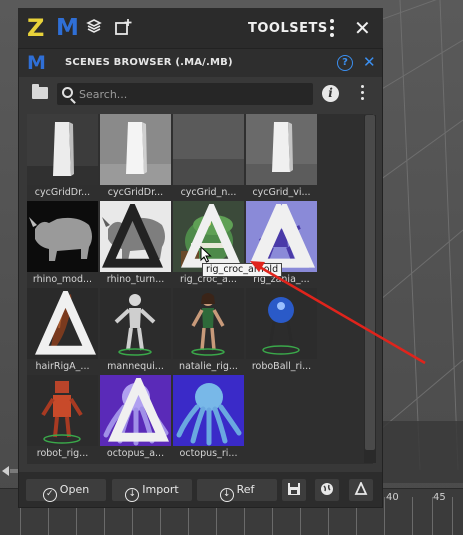 This screenshot has width=463, height=535. I want to click on info-icon: i, so click(330, 93).